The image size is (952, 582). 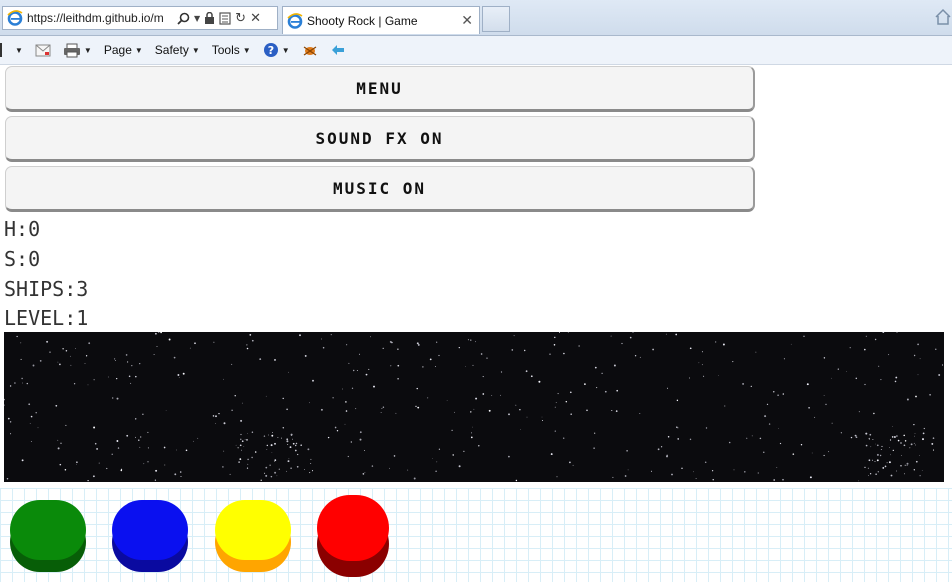 I want to click on home-icon, so click(x=943, y=17).